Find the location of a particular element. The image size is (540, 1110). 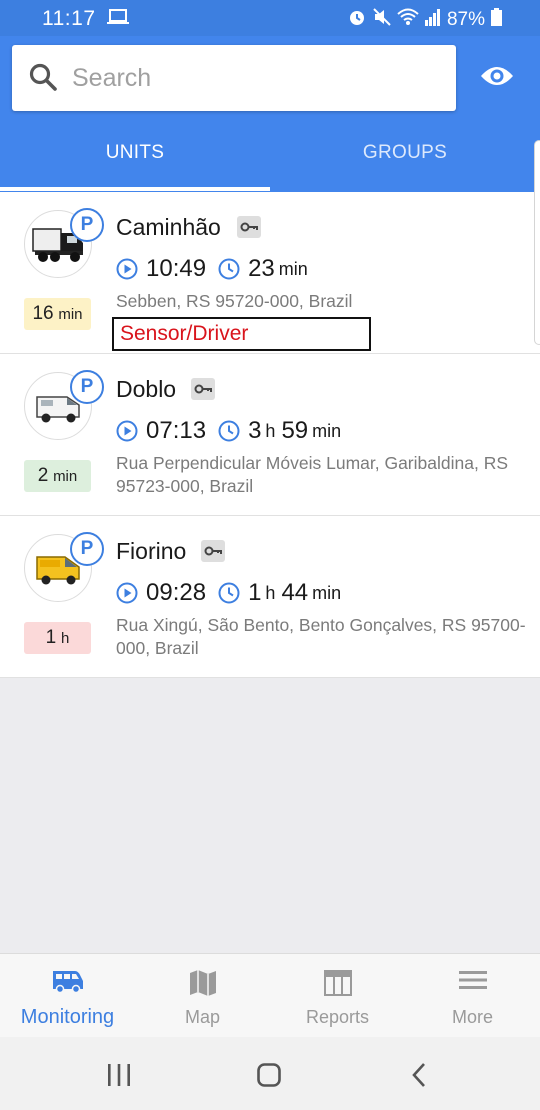

signal-icon is located at coordinates (432, 20).